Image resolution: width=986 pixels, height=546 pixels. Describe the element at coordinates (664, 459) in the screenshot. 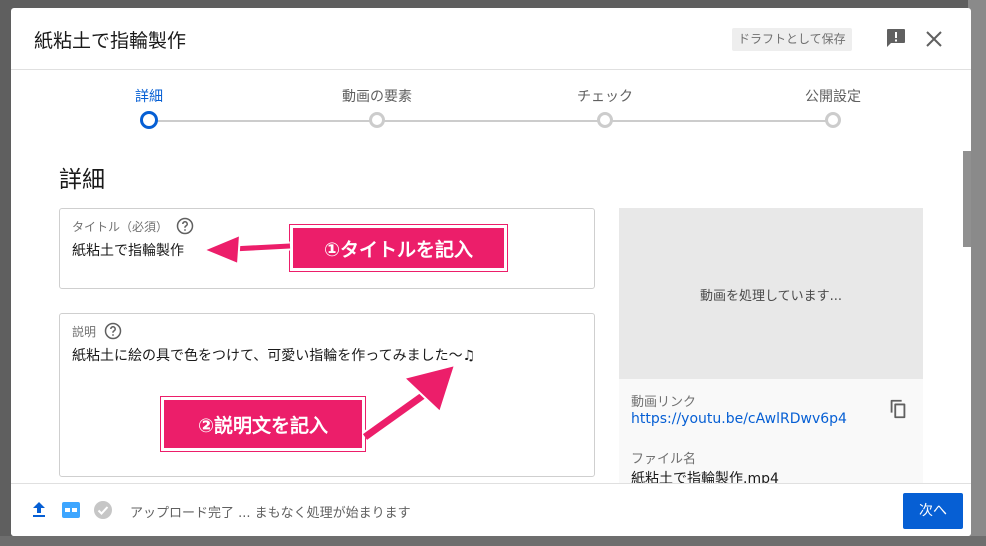

I see `file-name-label: ファイル名` at that location.